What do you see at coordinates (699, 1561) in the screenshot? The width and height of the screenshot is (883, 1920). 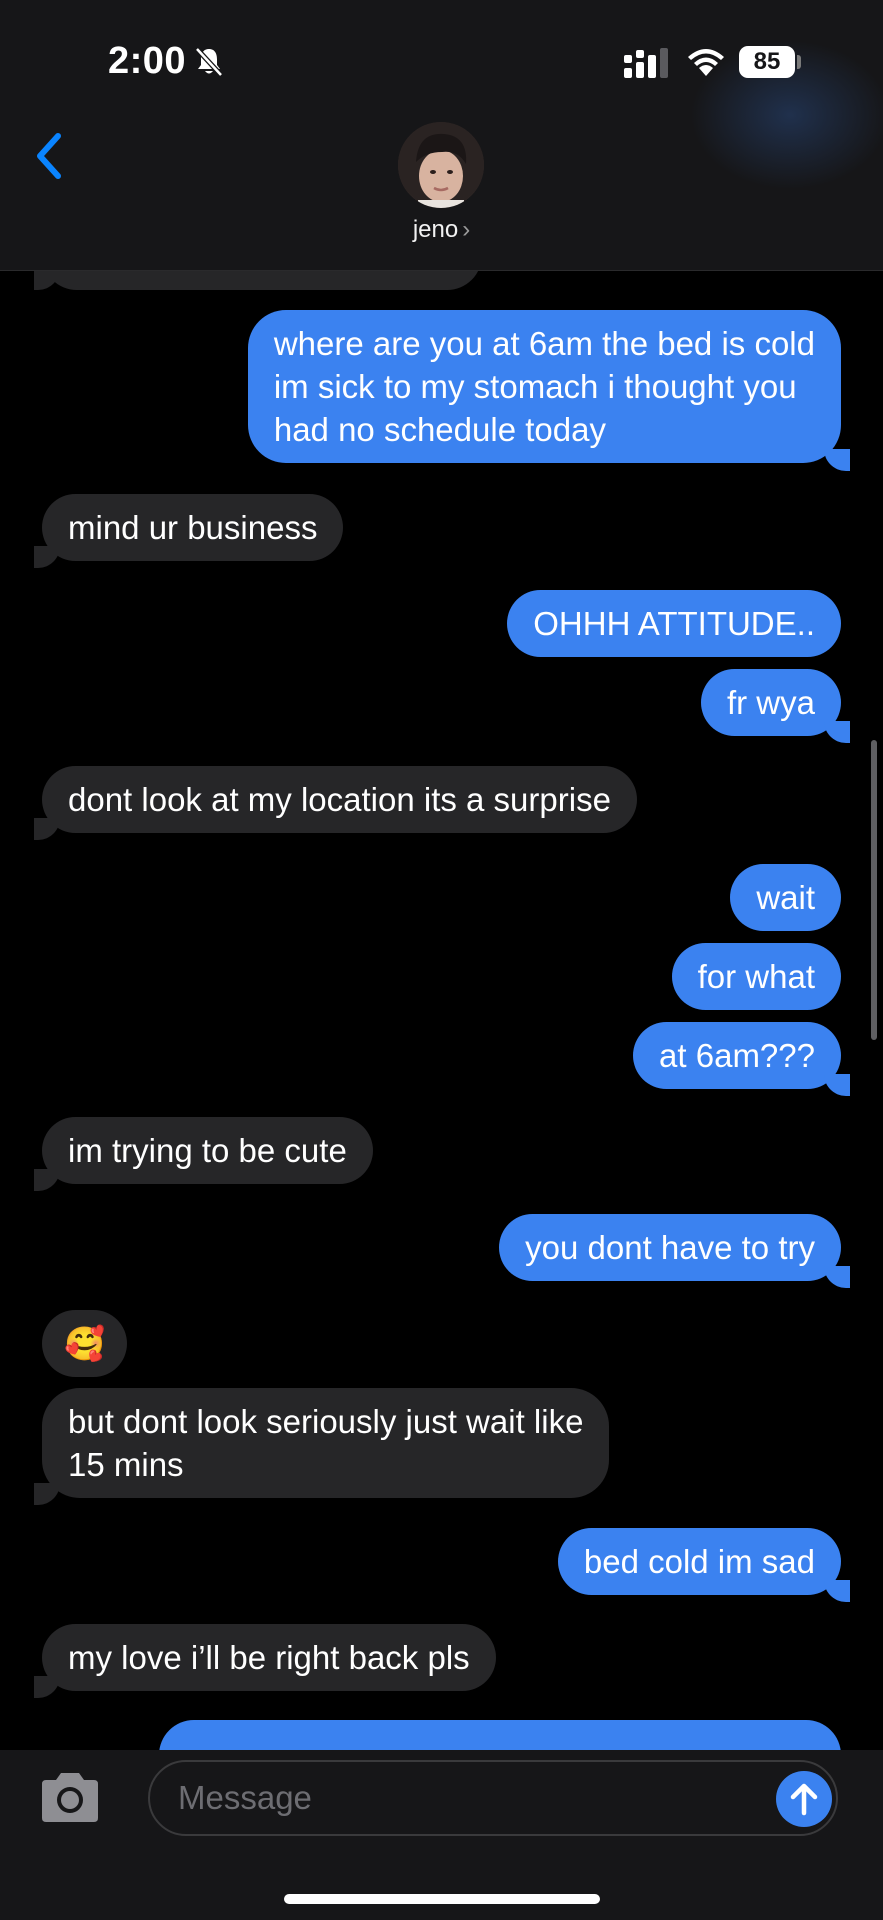 I see `message-bubble-outgoing: bed cold im sad` at bounding box center [699, 1561].